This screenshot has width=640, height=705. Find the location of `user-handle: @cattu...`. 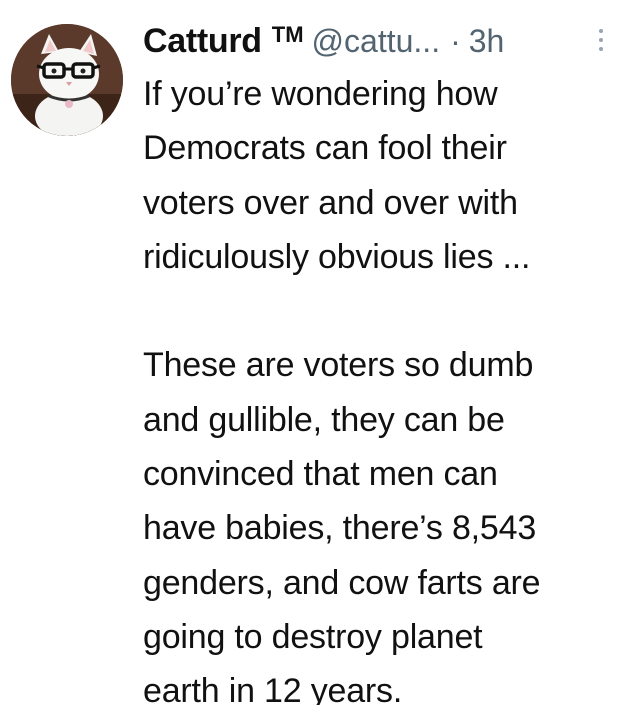

user-handle: @cattu... is located at coordinates (376, 41).